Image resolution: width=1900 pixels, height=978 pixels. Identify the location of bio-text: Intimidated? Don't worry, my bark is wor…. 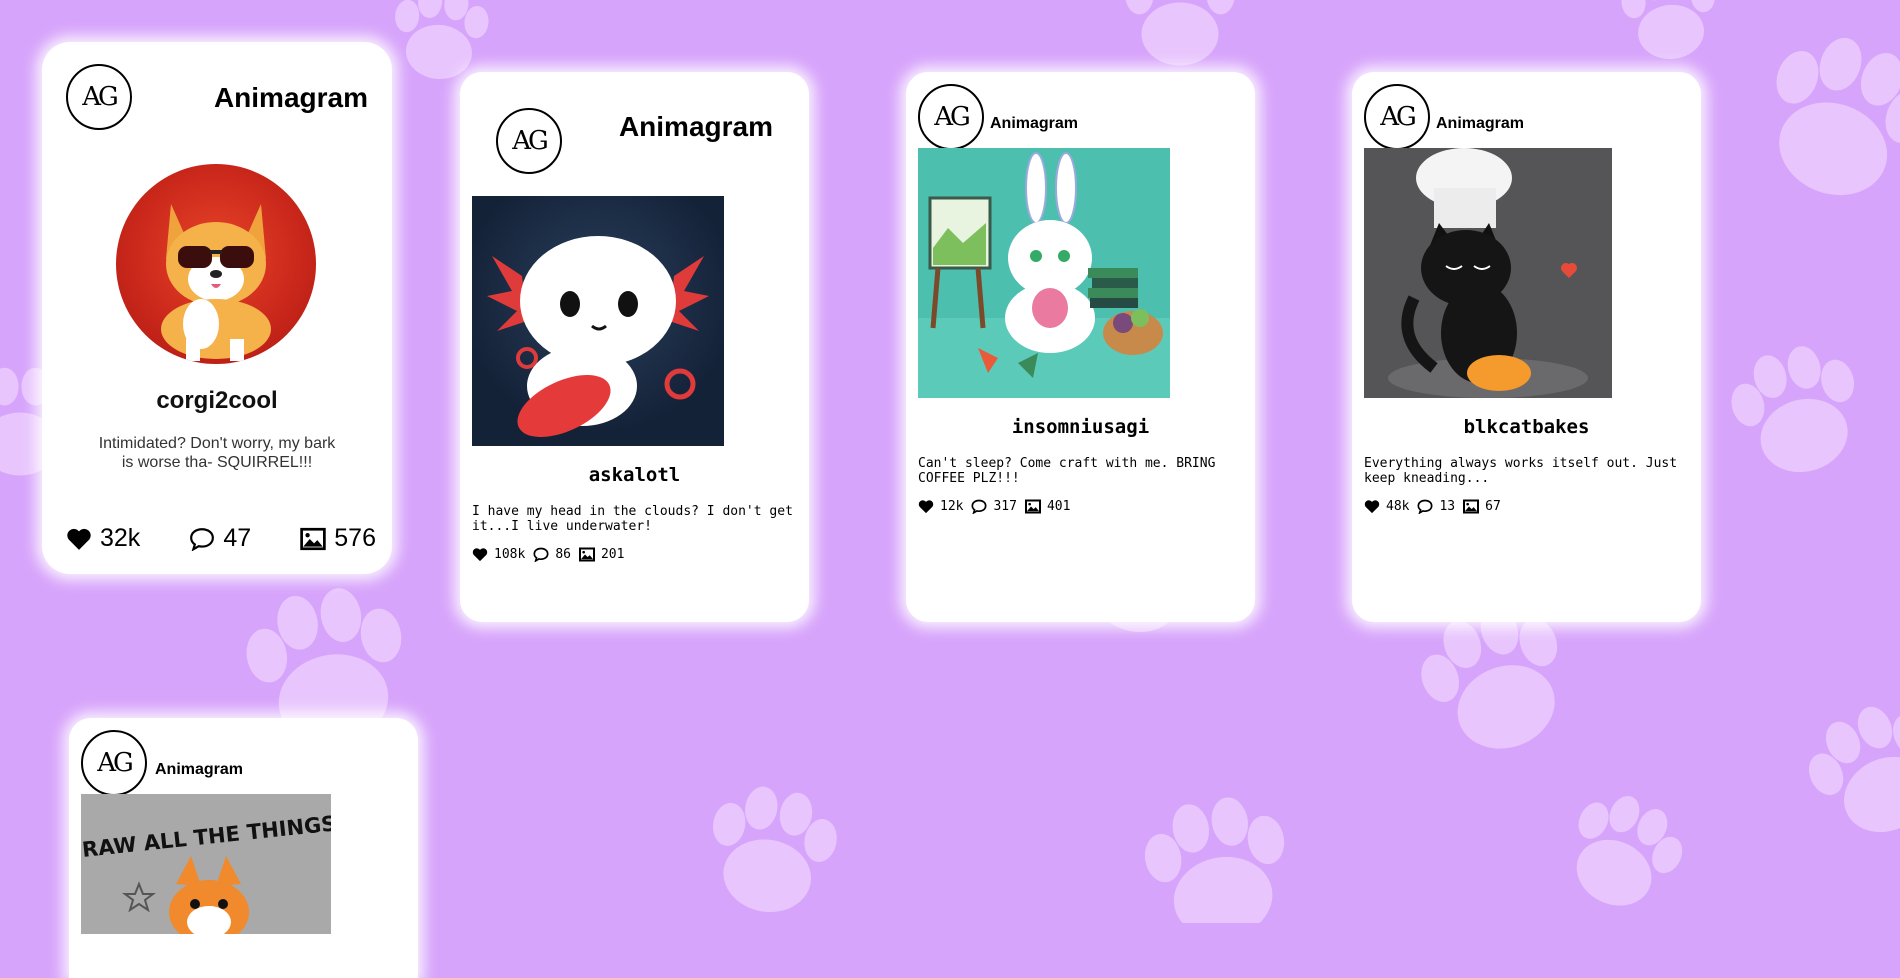
(217, 453).